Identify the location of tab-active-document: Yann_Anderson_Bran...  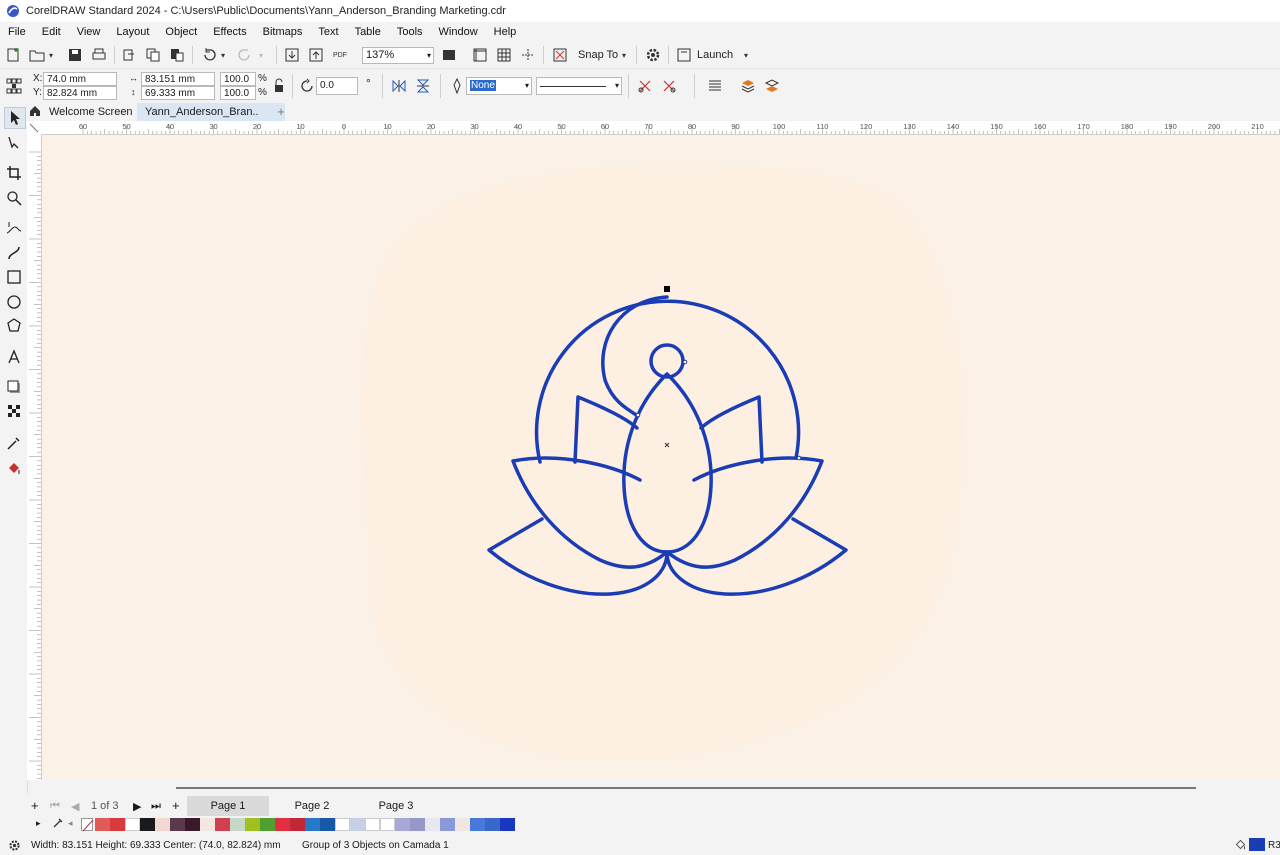
(211, 112).